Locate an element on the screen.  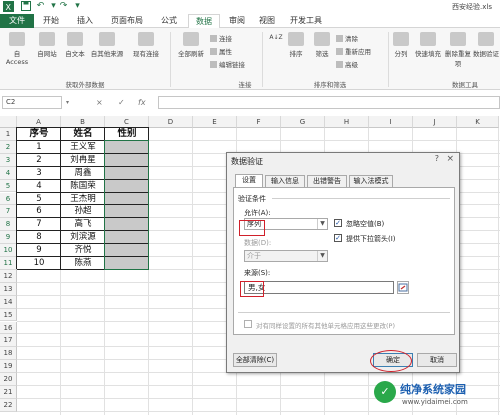
tab-insert: 插入 is located at coordinates (85, 21).